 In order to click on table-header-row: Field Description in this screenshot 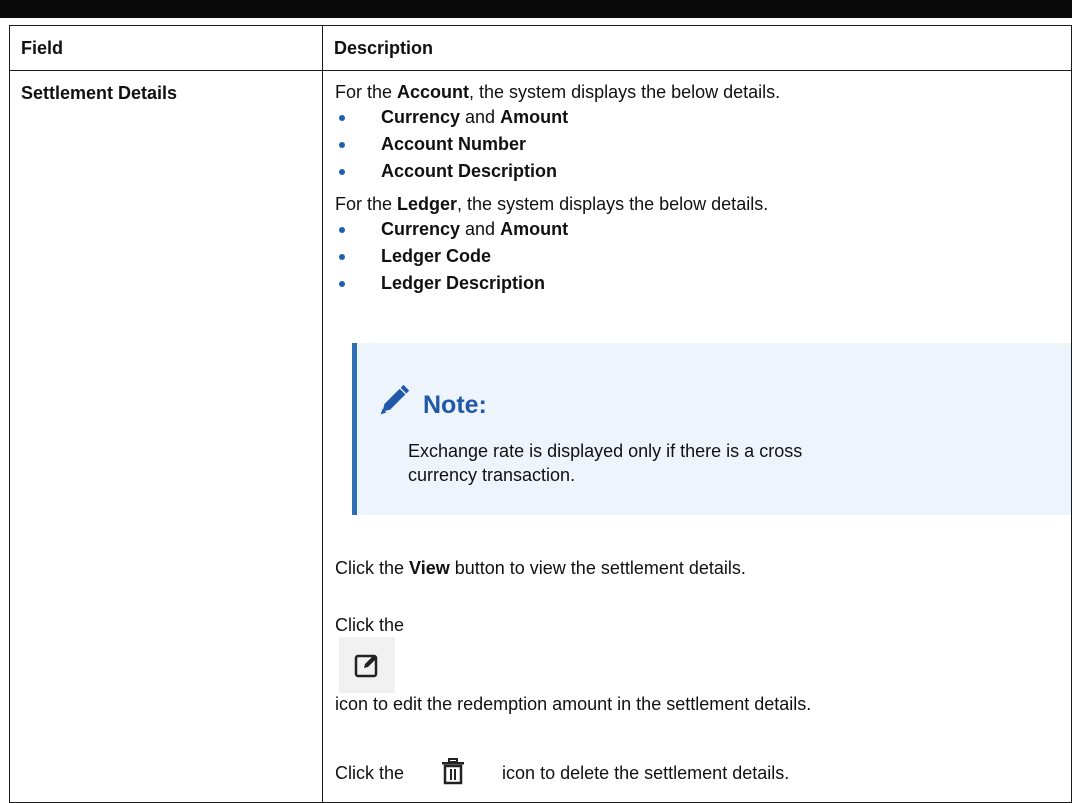, I will do `click(540, 48)`.